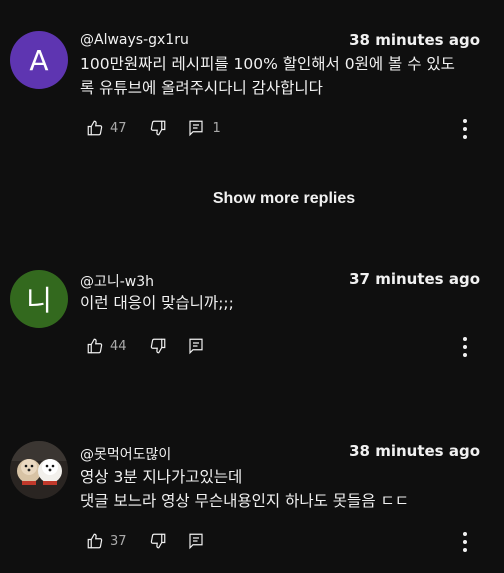 Image resolution: width=504 pixels, height=573 pixels. I want to click on like-count: 47, so click(118, 128).